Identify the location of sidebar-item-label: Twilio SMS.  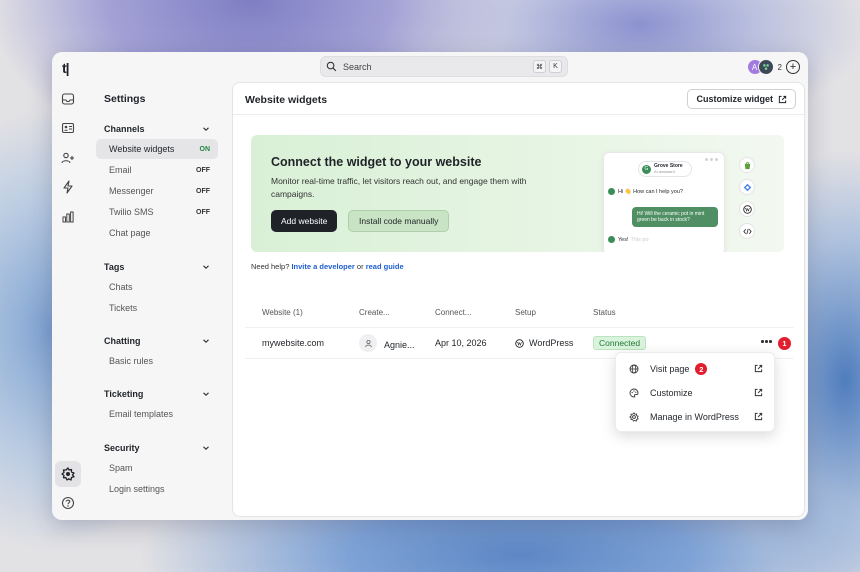
(131, 212).